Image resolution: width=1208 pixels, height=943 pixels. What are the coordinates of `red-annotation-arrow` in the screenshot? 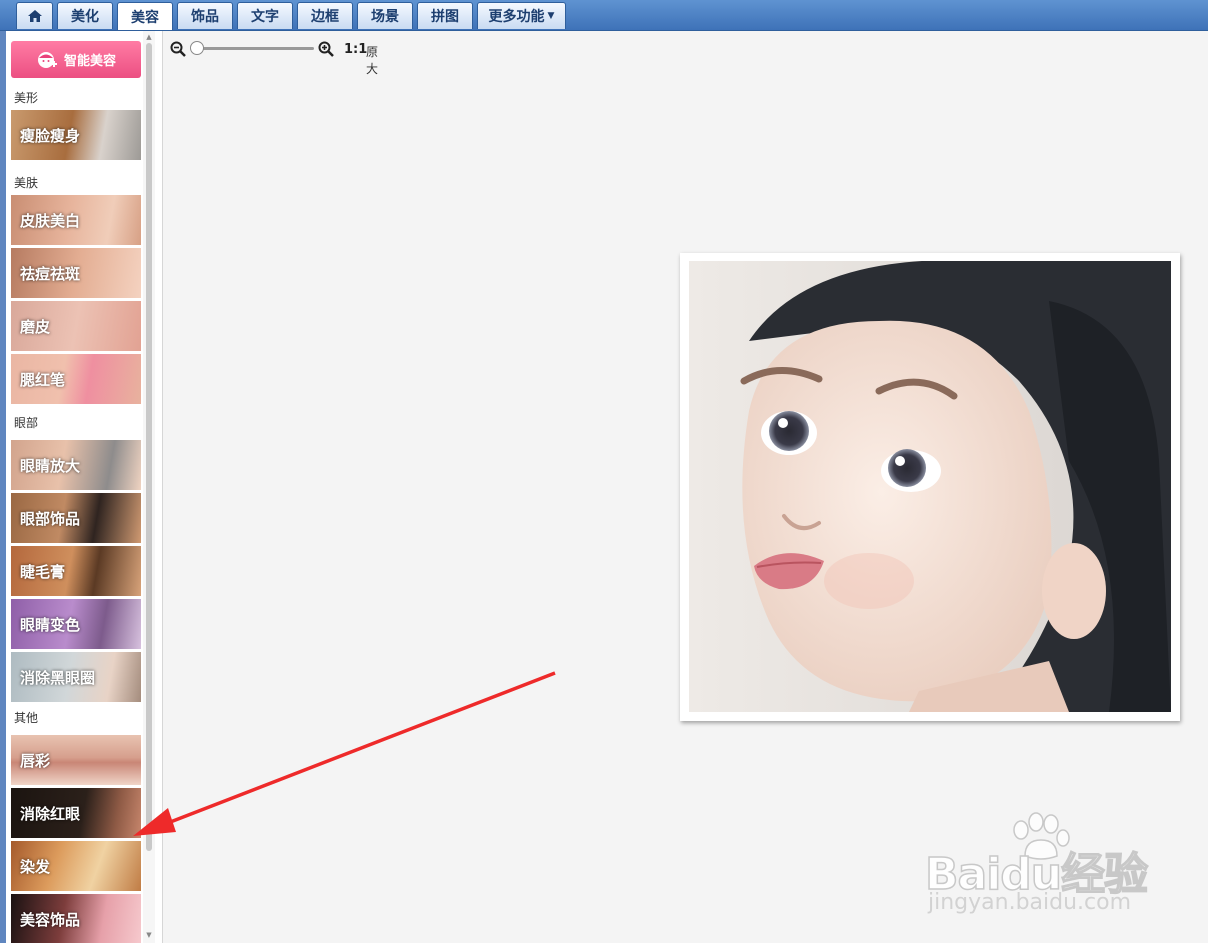 It's located at (344, 753).